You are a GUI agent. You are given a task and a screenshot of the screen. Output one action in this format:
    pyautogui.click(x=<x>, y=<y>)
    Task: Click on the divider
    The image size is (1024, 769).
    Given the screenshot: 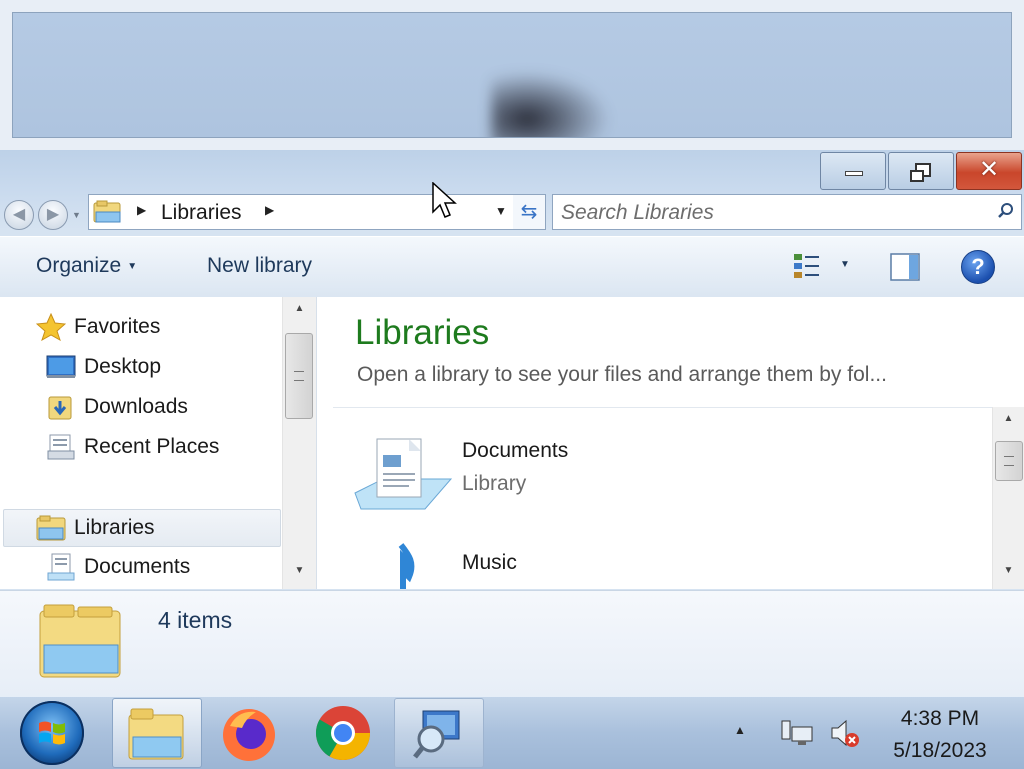 What is the action you would take?
    pyautogui.click(x=663, y=407)
    